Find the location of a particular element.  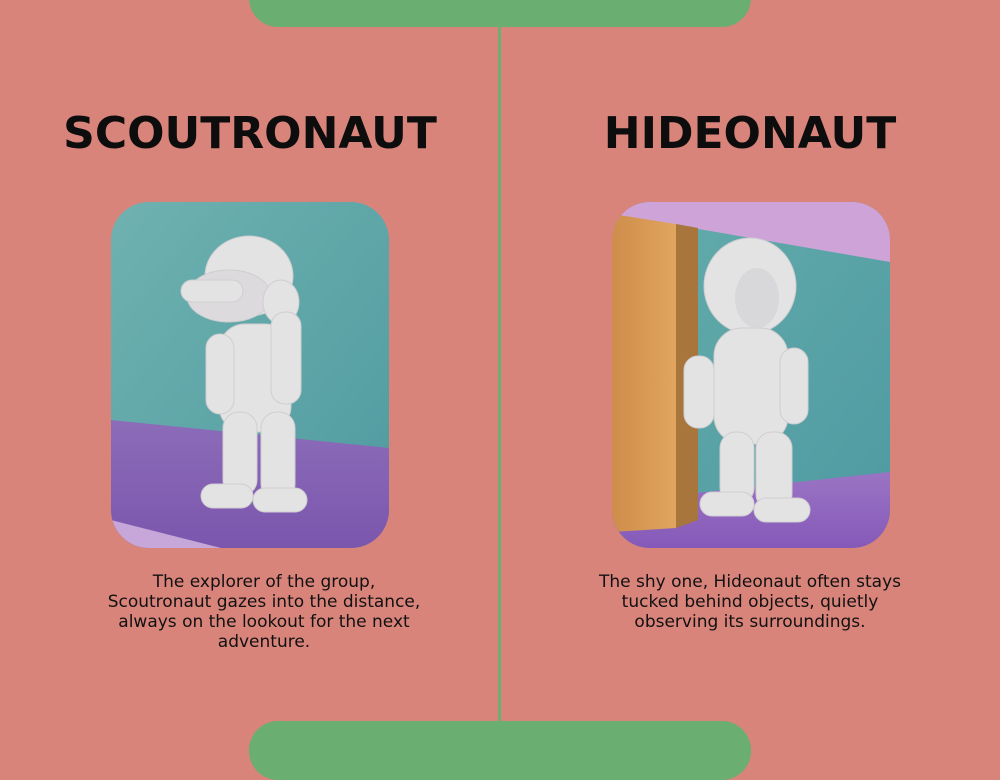

hideonaut-illustration is located at coordinates (751, 375).